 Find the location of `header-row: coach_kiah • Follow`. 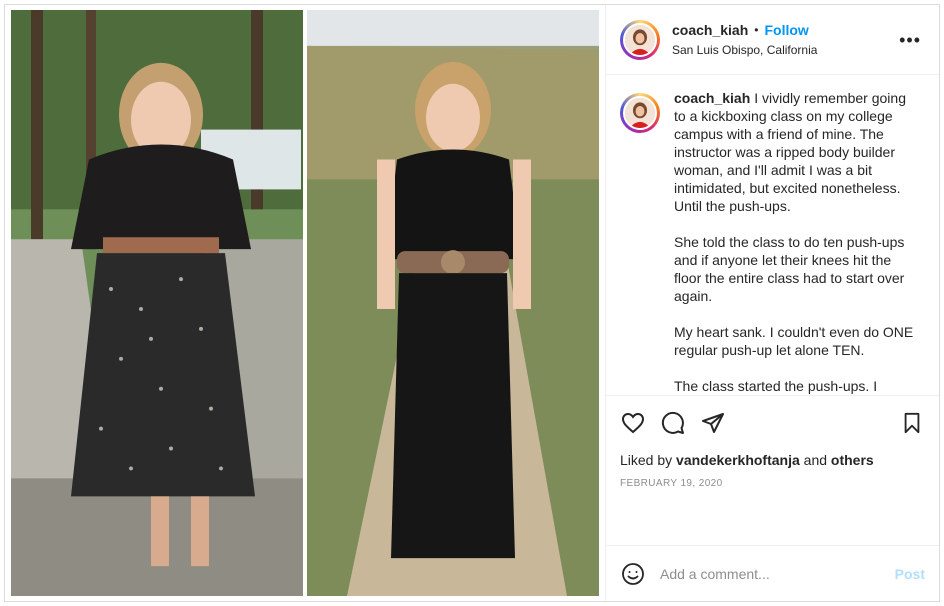

header-row: coach_kiah • Follow is located at coordinates (744, 30).